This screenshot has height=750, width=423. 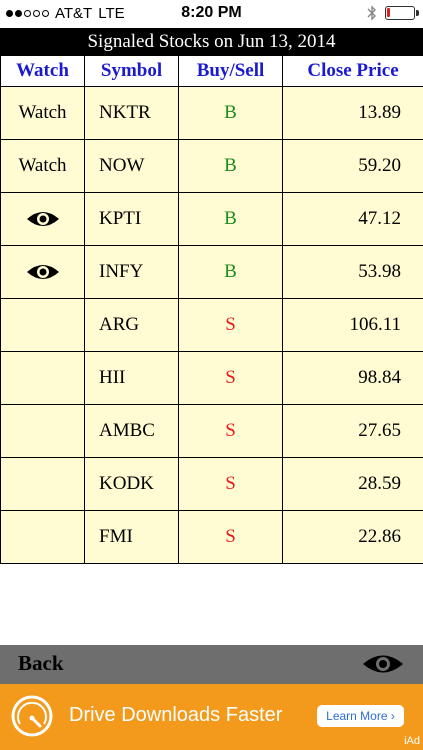 I want to click on table-row: HII S 98.84, so click(x=211, y=378).